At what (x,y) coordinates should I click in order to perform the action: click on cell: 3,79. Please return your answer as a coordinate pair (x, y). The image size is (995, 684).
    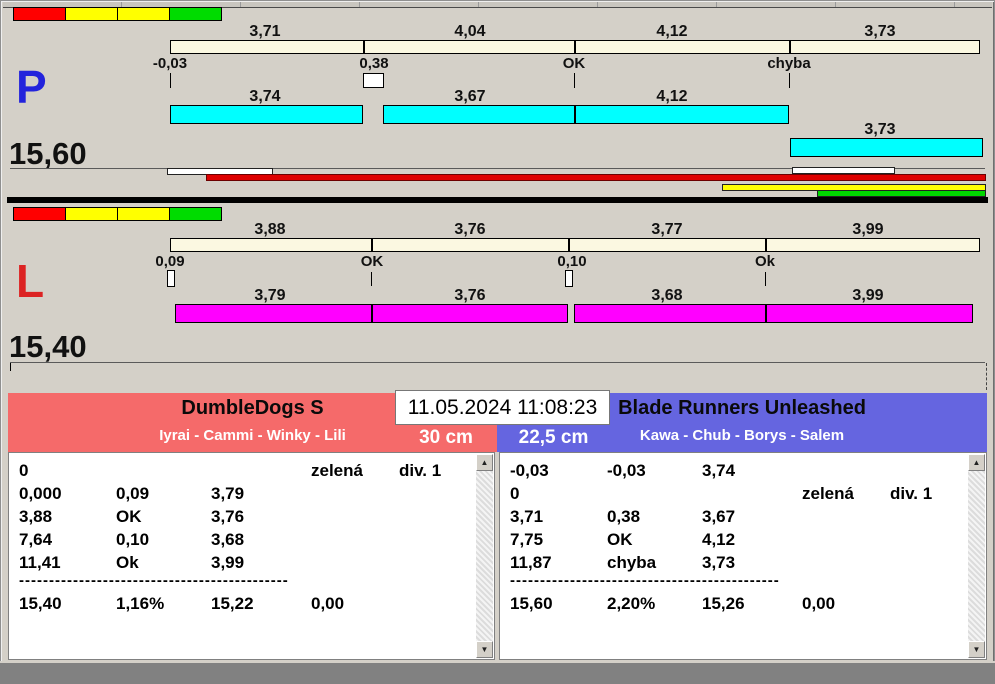
    Looking at the image, I should click on (228, 493).